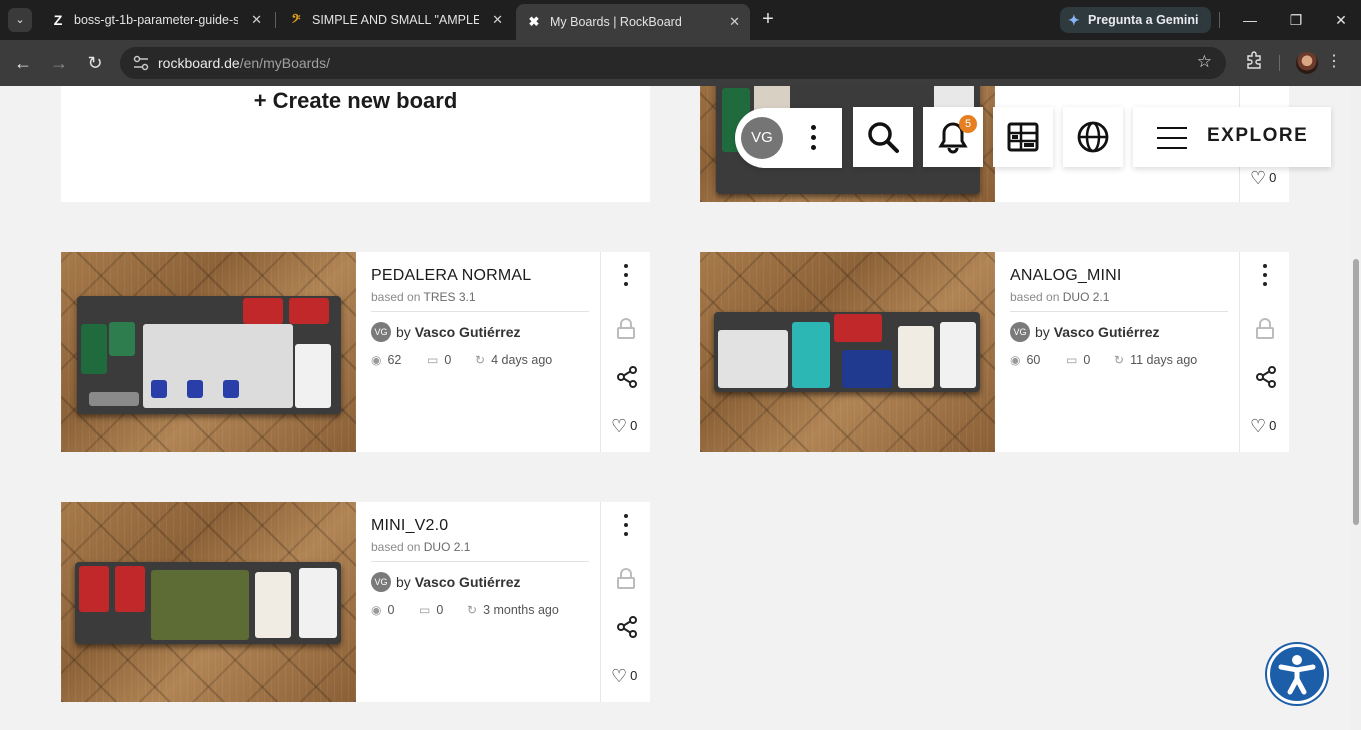 The height and width of the screenshot is (730, 1361). What do you see at coordinates (1297, 674) in the screenshot?
I see `accessibility-button` at bounding box center [1297, 674].